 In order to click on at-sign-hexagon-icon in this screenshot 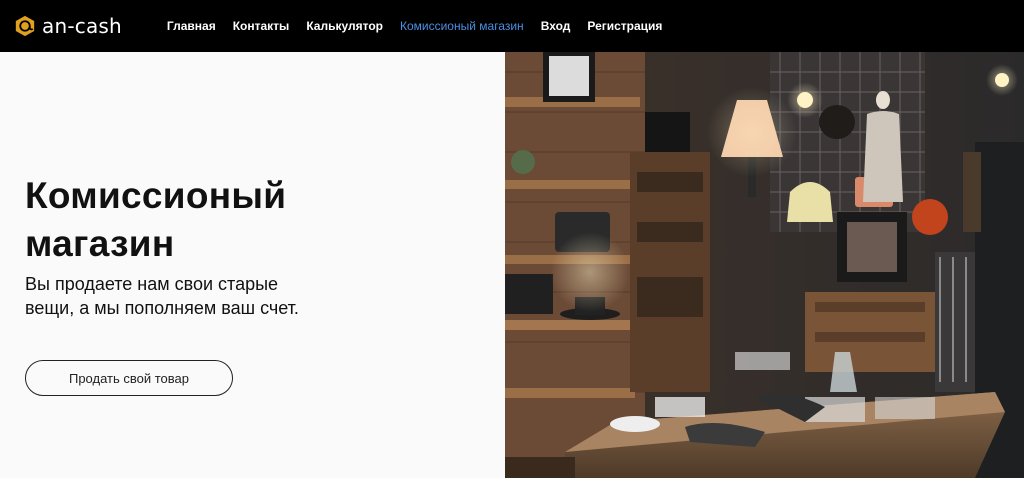, I will do `click(25, 26)`.